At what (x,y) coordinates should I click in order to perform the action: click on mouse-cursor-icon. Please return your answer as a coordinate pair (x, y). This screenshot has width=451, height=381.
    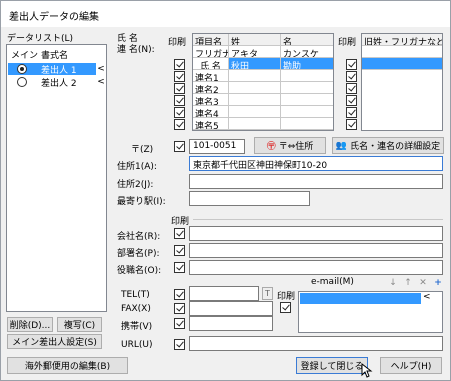
    Looking at the image, I should click on (367, 370).